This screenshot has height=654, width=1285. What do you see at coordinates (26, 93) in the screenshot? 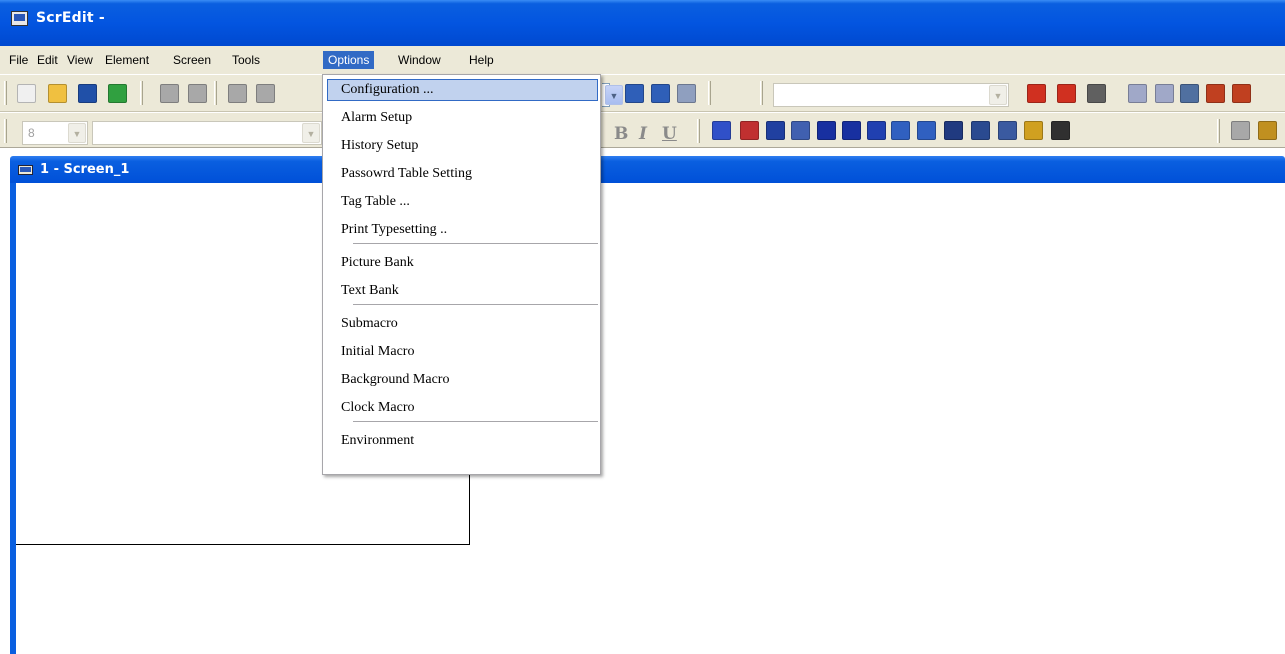
I see `new-file-icon` at bounding box center [26, 93].